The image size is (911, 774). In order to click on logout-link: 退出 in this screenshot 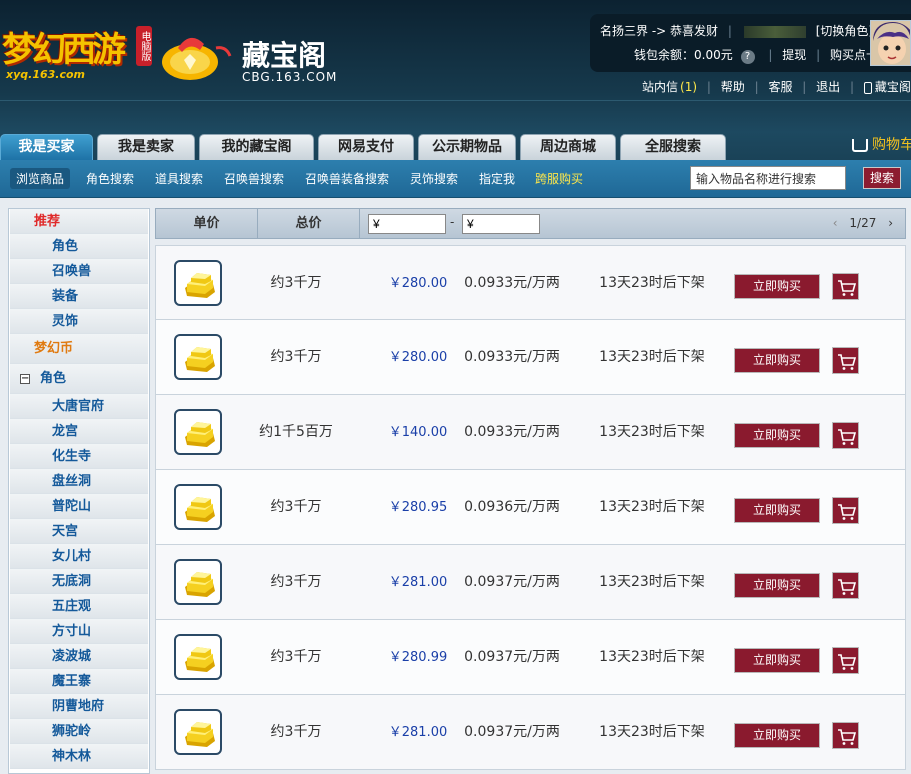, I will do `click(828, 87)`.